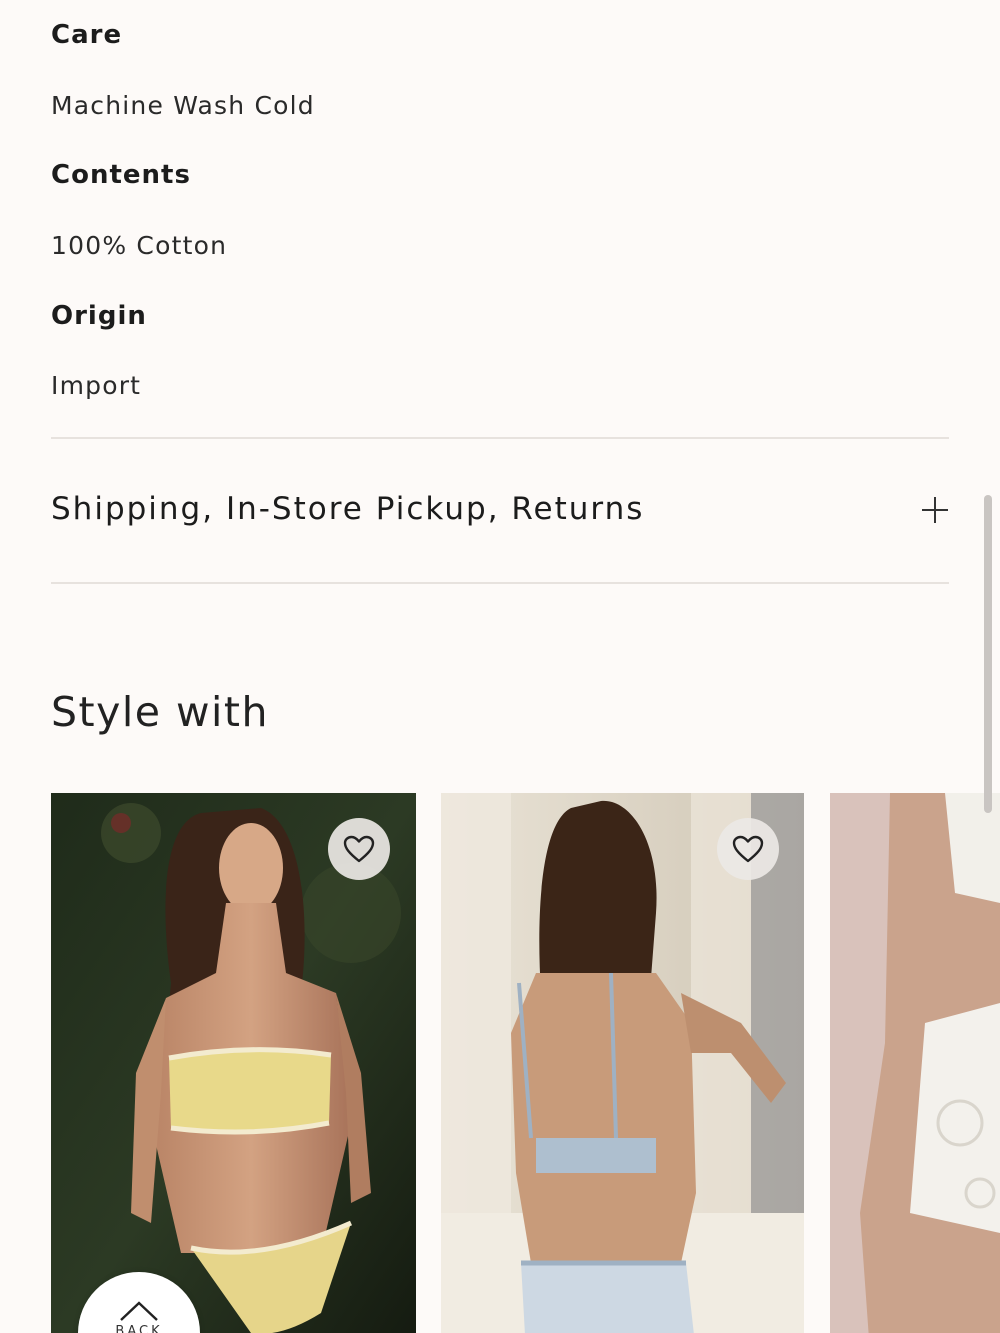 Image resolution: width=1000 pixels, height=1333 pixels. I want to click on page-scrollbar, so click(988, 654).